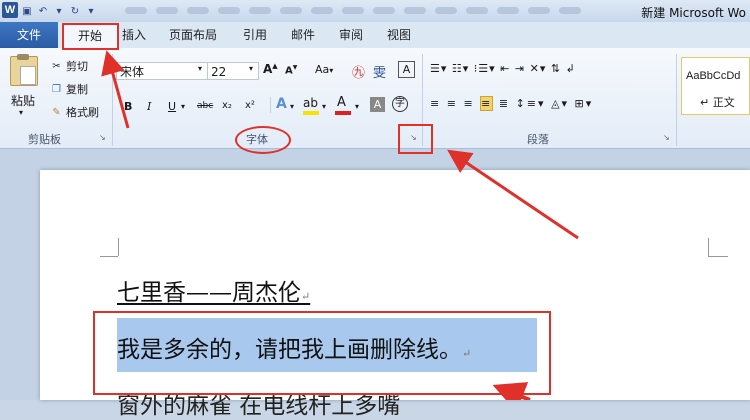  I want to click on arrow-to-selected-text, so click(511, 391).